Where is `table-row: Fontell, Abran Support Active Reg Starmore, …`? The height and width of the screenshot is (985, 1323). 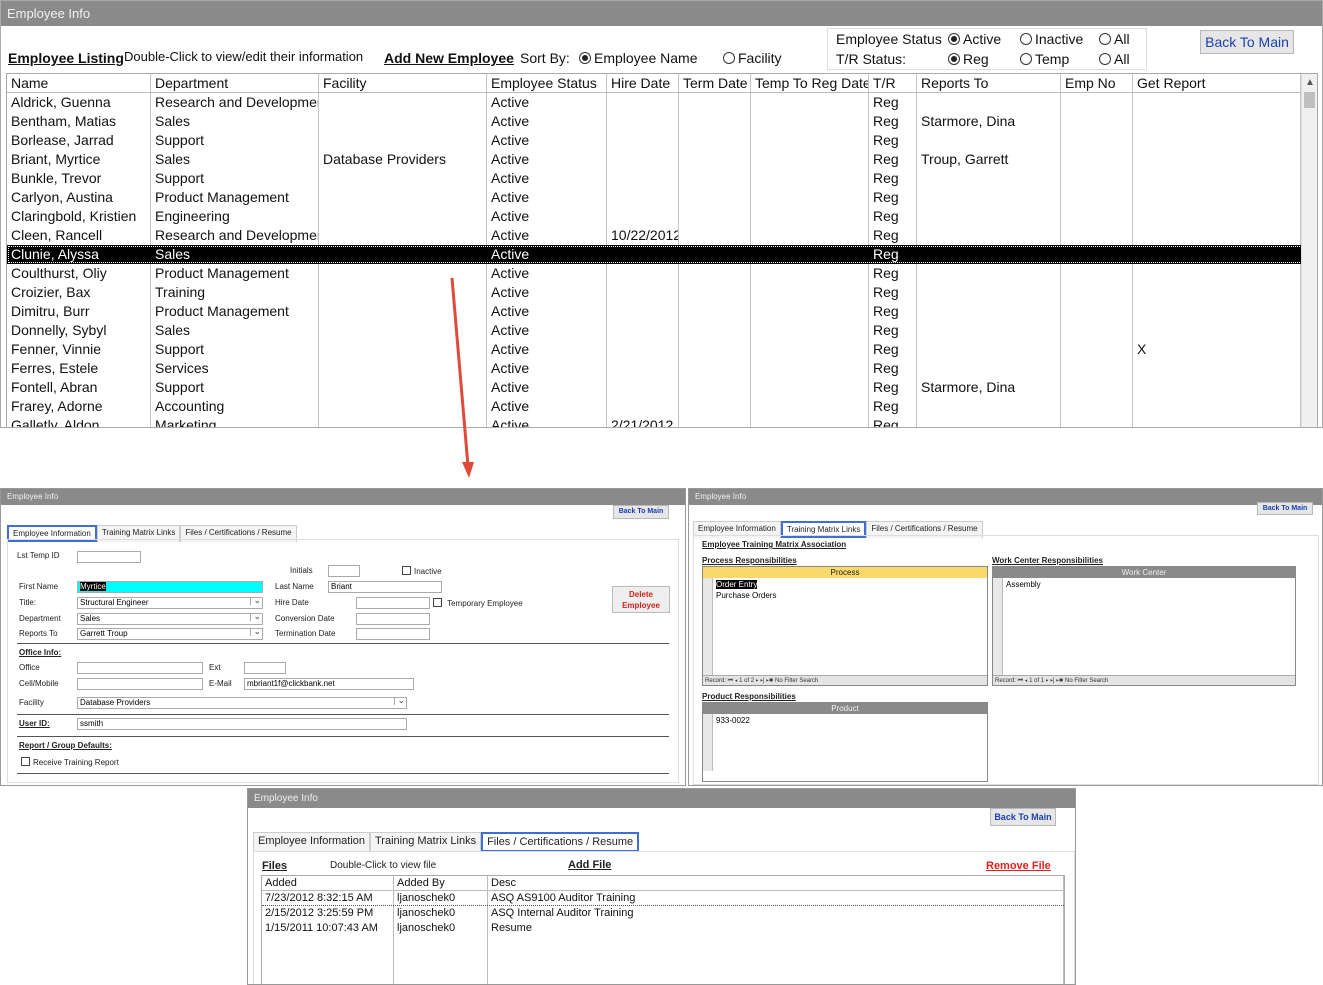 table-row: Fontell, Abran Support Active Reg Starmore, … is located at coordinates (662, 387).